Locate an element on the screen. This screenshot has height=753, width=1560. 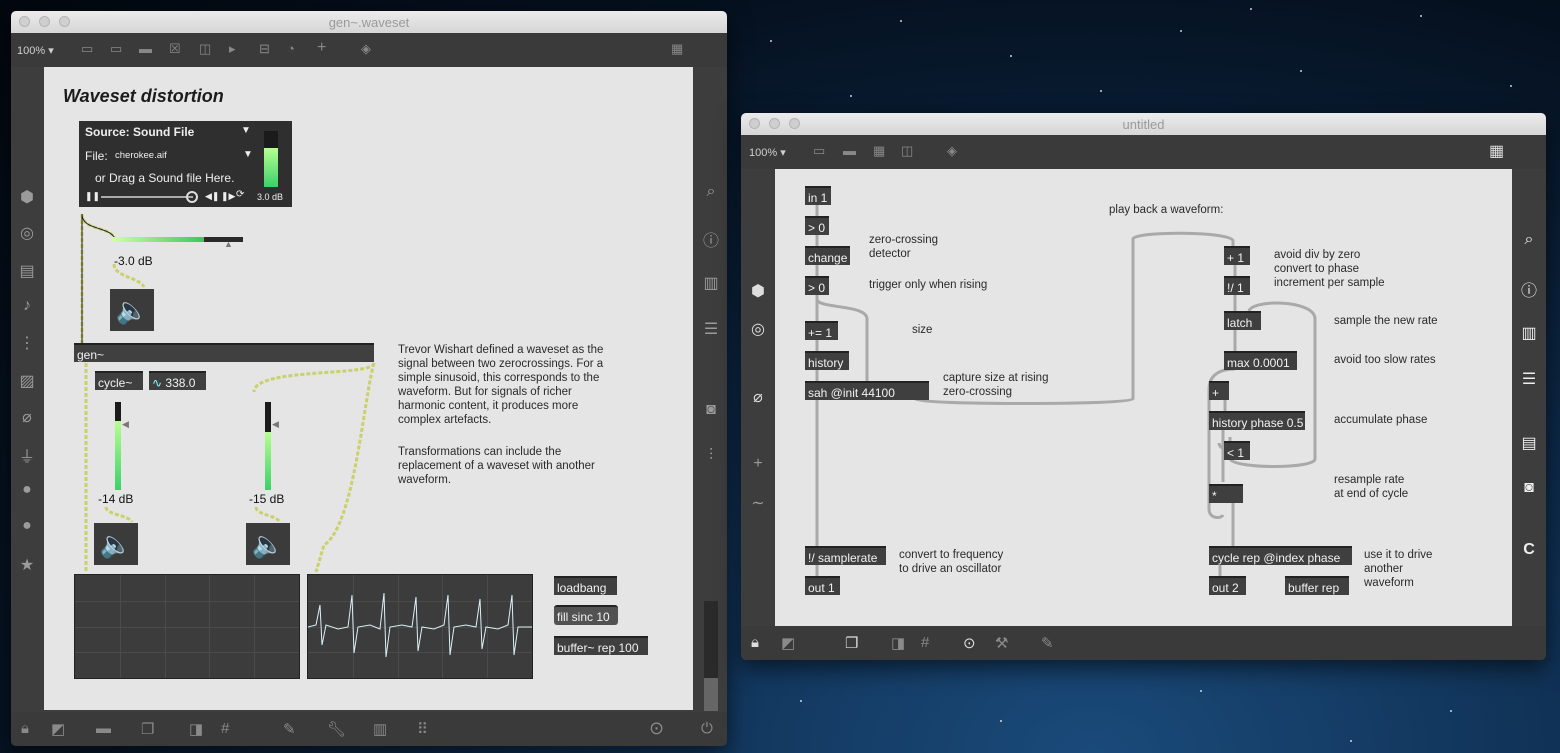
change-object: change is located at coordinates (827, 255).